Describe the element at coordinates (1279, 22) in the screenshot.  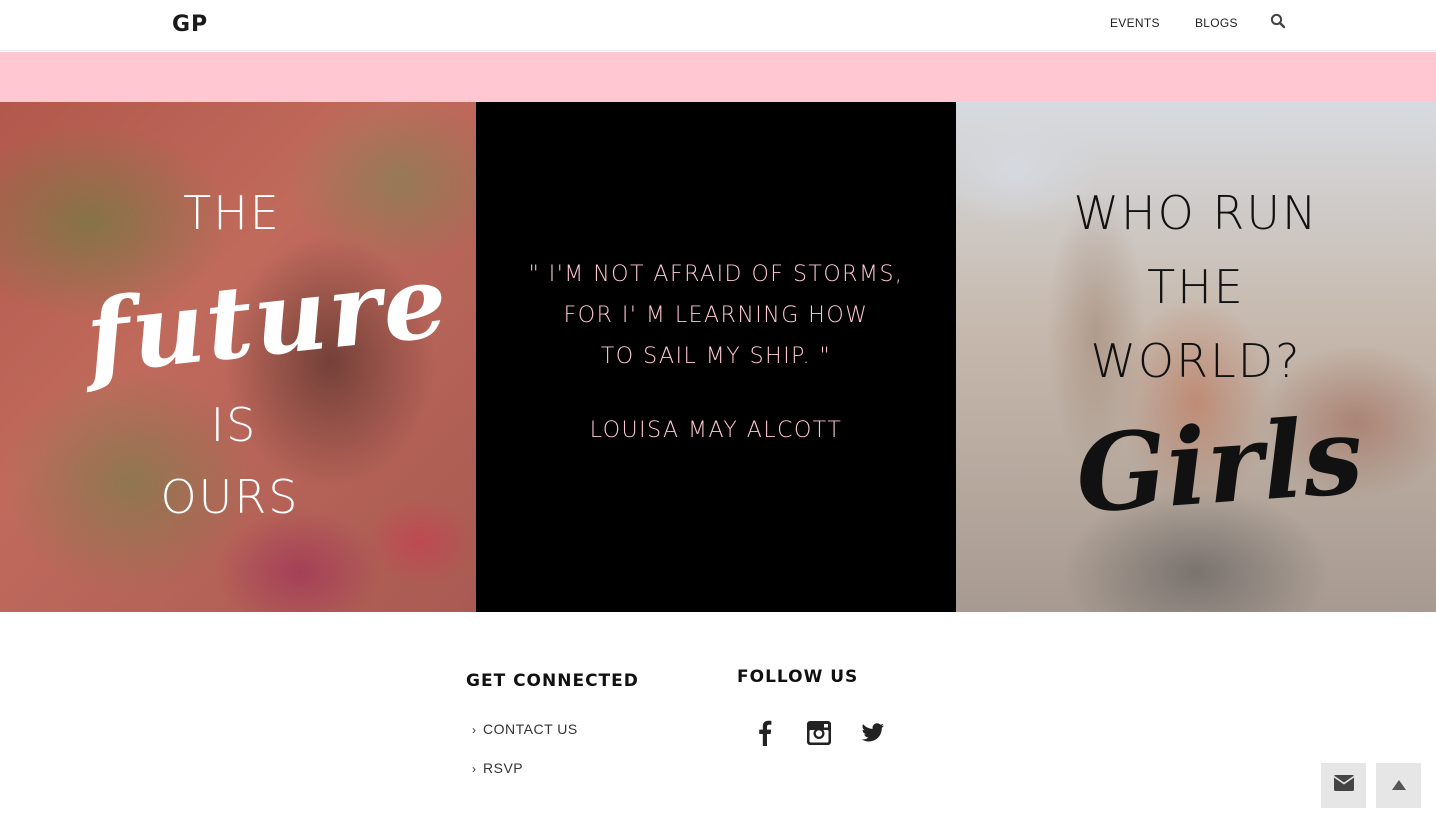
I see `search-icon` at that location.